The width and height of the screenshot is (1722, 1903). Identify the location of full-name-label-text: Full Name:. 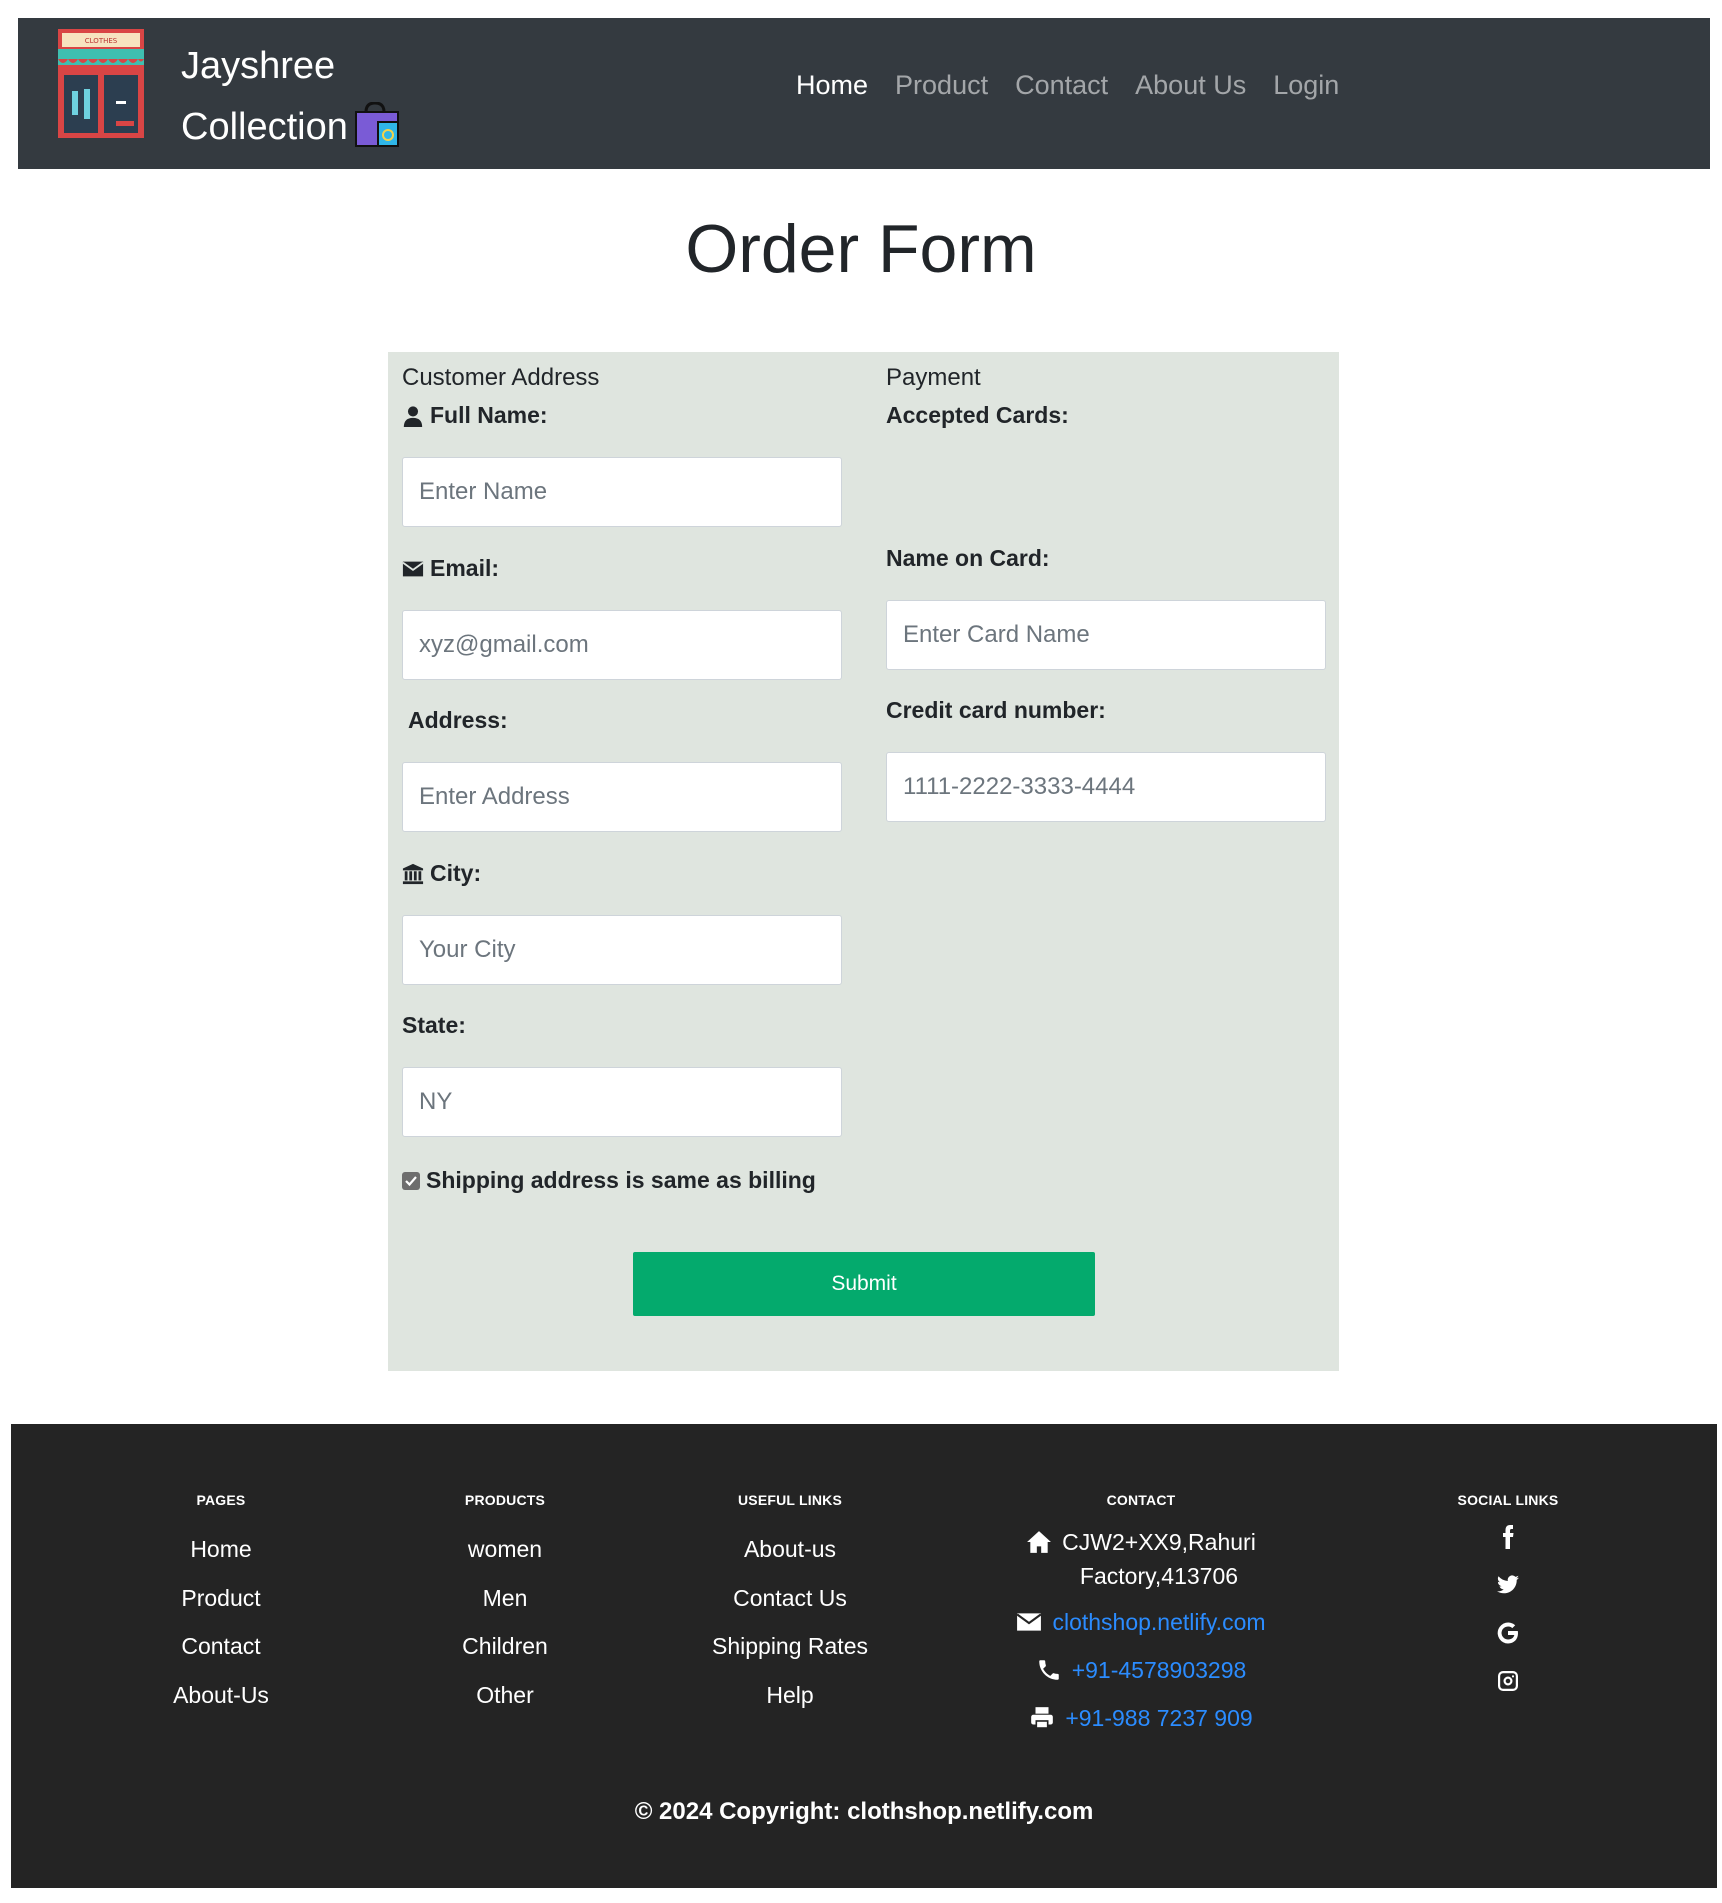
(489, 415).